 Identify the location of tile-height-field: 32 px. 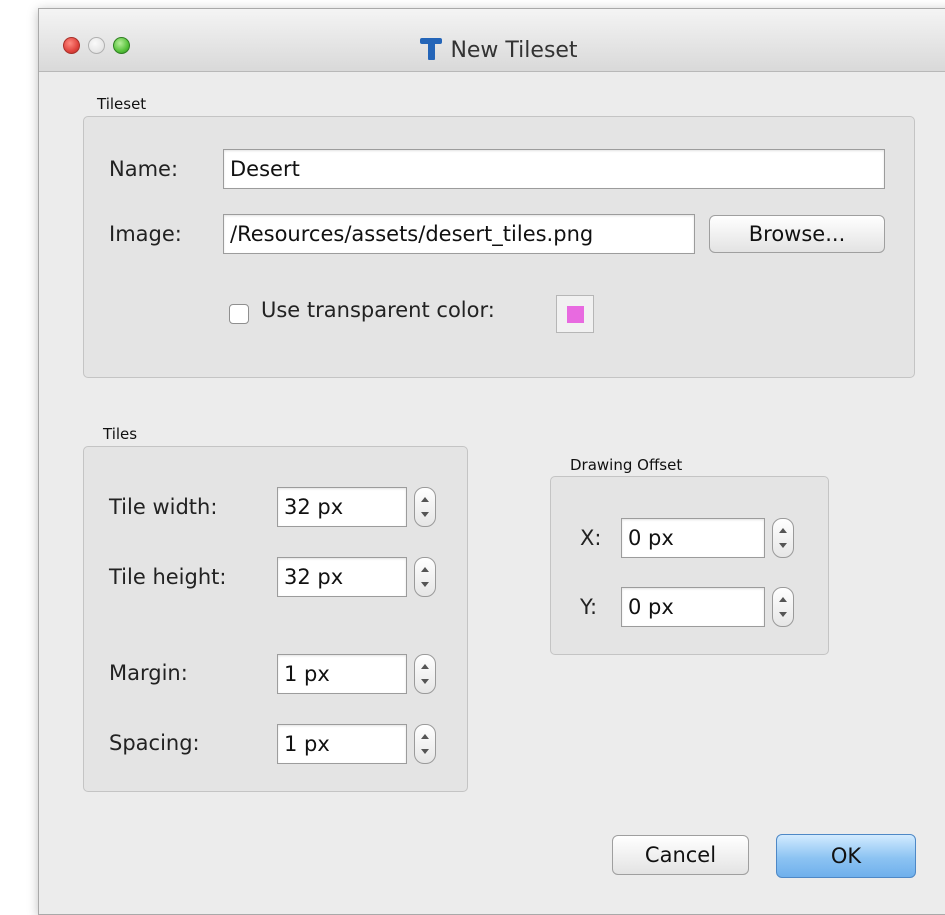
(342, 577).